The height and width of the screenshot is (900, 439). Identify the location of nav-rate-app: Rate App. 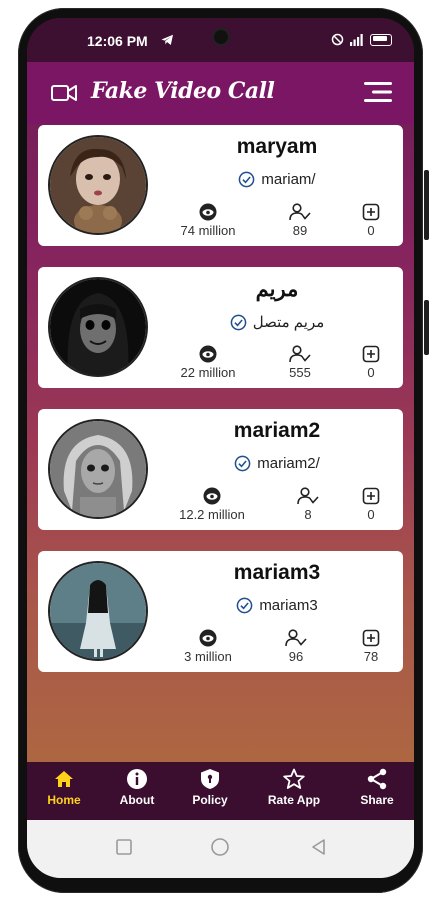
(294, 787).